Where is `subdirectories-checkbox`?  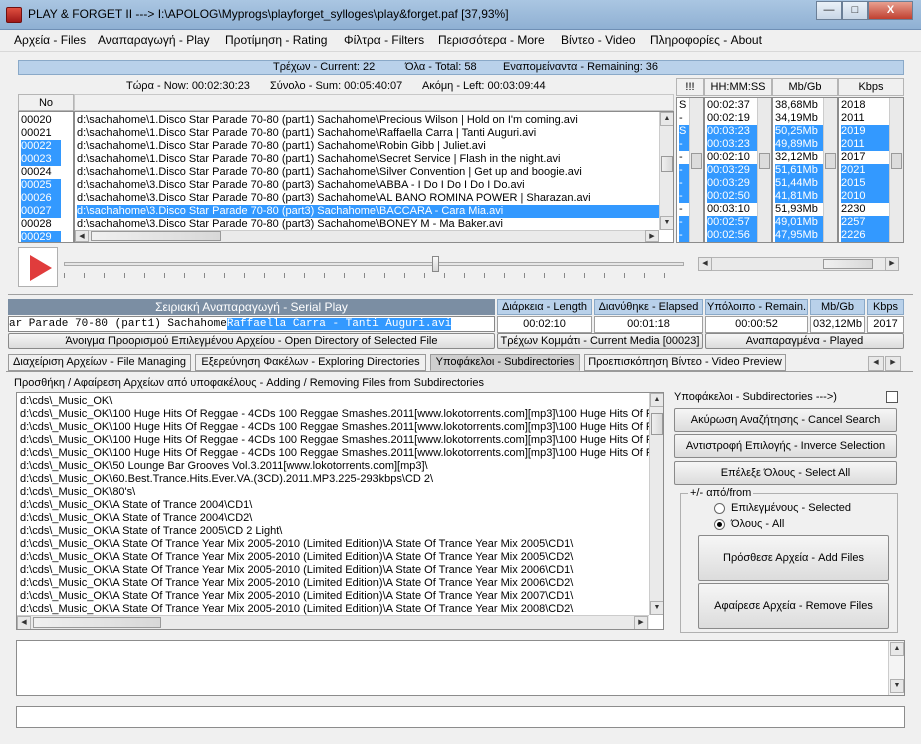
subdirectories-checkbox is located at coordinates (892, 397).